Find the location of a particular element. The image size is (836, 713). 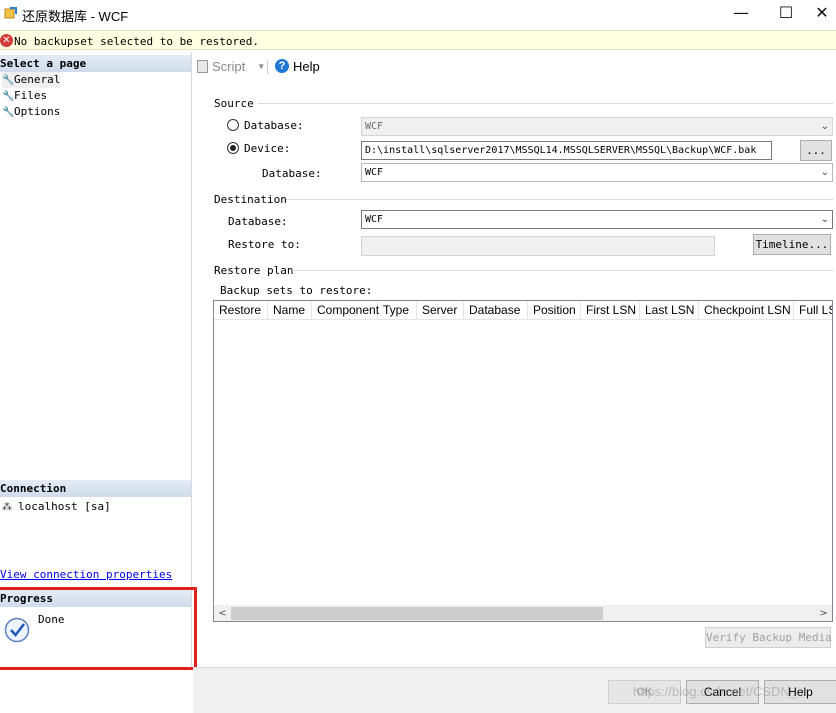

help-label: Help is located at coordinates (306, 66).